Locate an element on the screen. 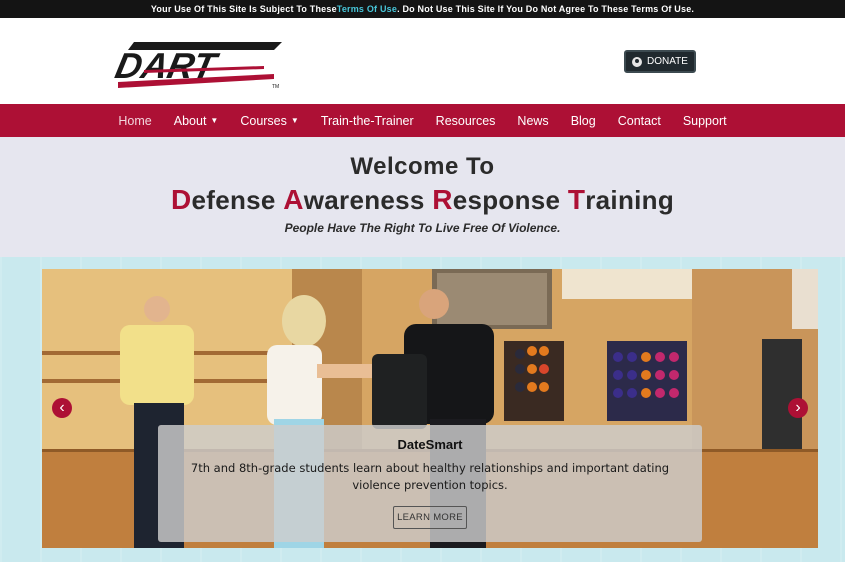 The image size is (845, 562). dart-logo: DART TM is located at coordinates (199, 64).